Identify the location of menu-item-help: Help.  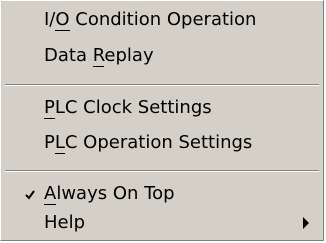
(162, 223).